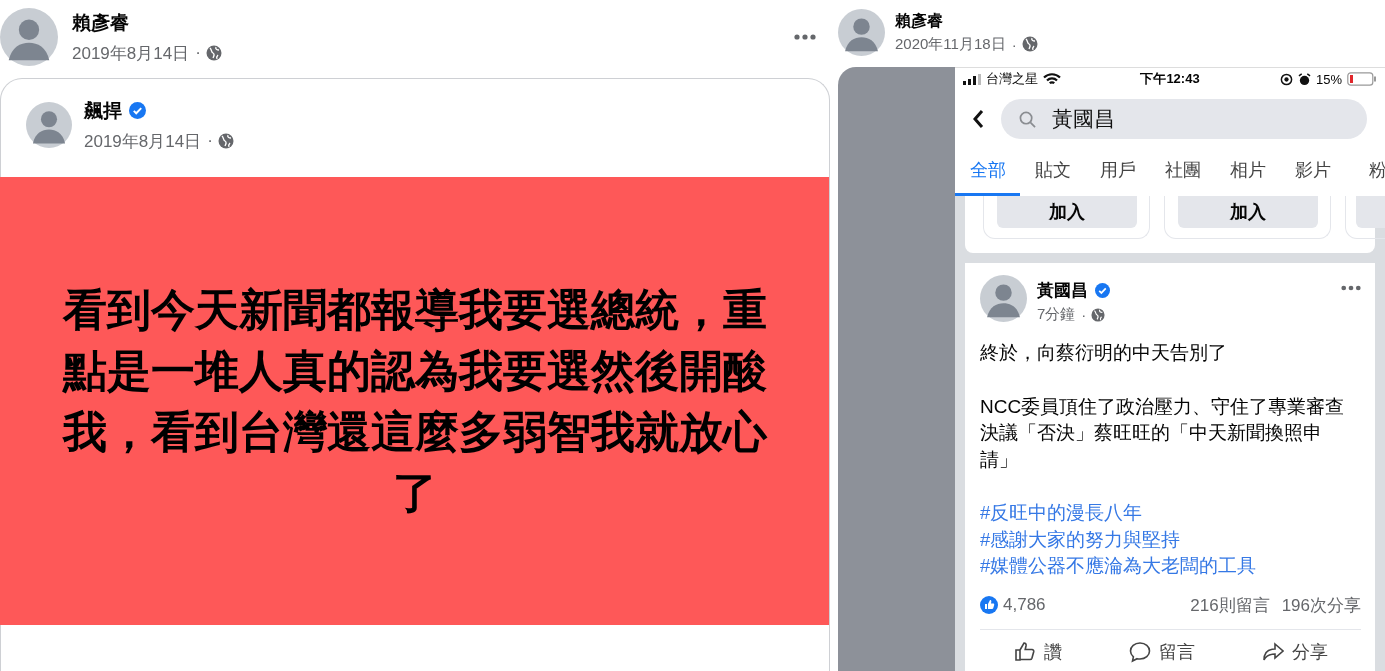 The height and width of the screenshot is (671, 1385). What do you see at coordinates (1182, 177) in the screenshot?
I see `search-tab: 社團` at bounding box center [1182, 177].